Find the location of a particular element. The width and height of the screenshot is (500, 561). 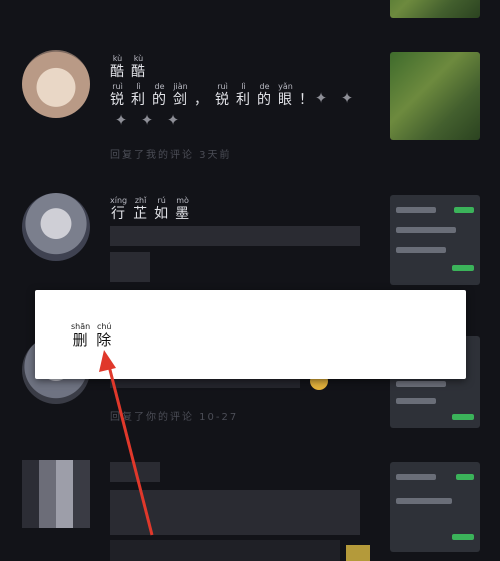

ruby-char: ， is located at coordinates (201, 95).